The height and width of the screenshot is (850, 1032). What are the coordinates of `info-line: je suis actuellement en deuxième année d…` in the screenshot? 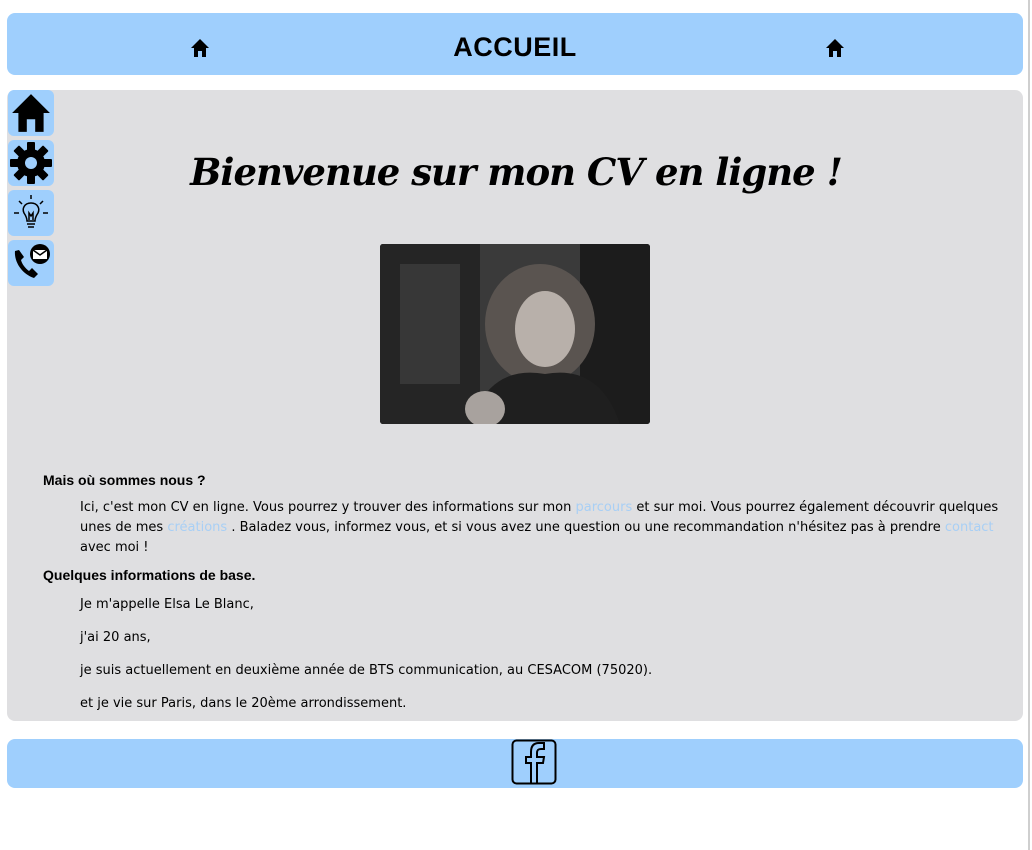 It's located at (366, 670).